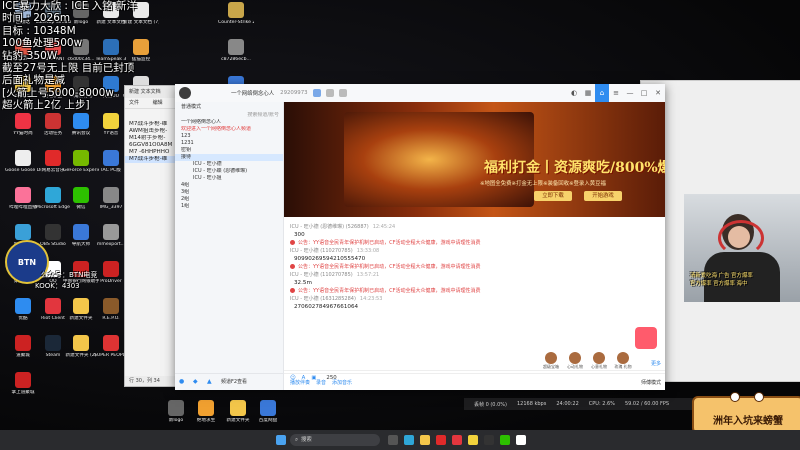  I want to click on overlay-line: 超火箭上2亿 上步], so click(46, 105).